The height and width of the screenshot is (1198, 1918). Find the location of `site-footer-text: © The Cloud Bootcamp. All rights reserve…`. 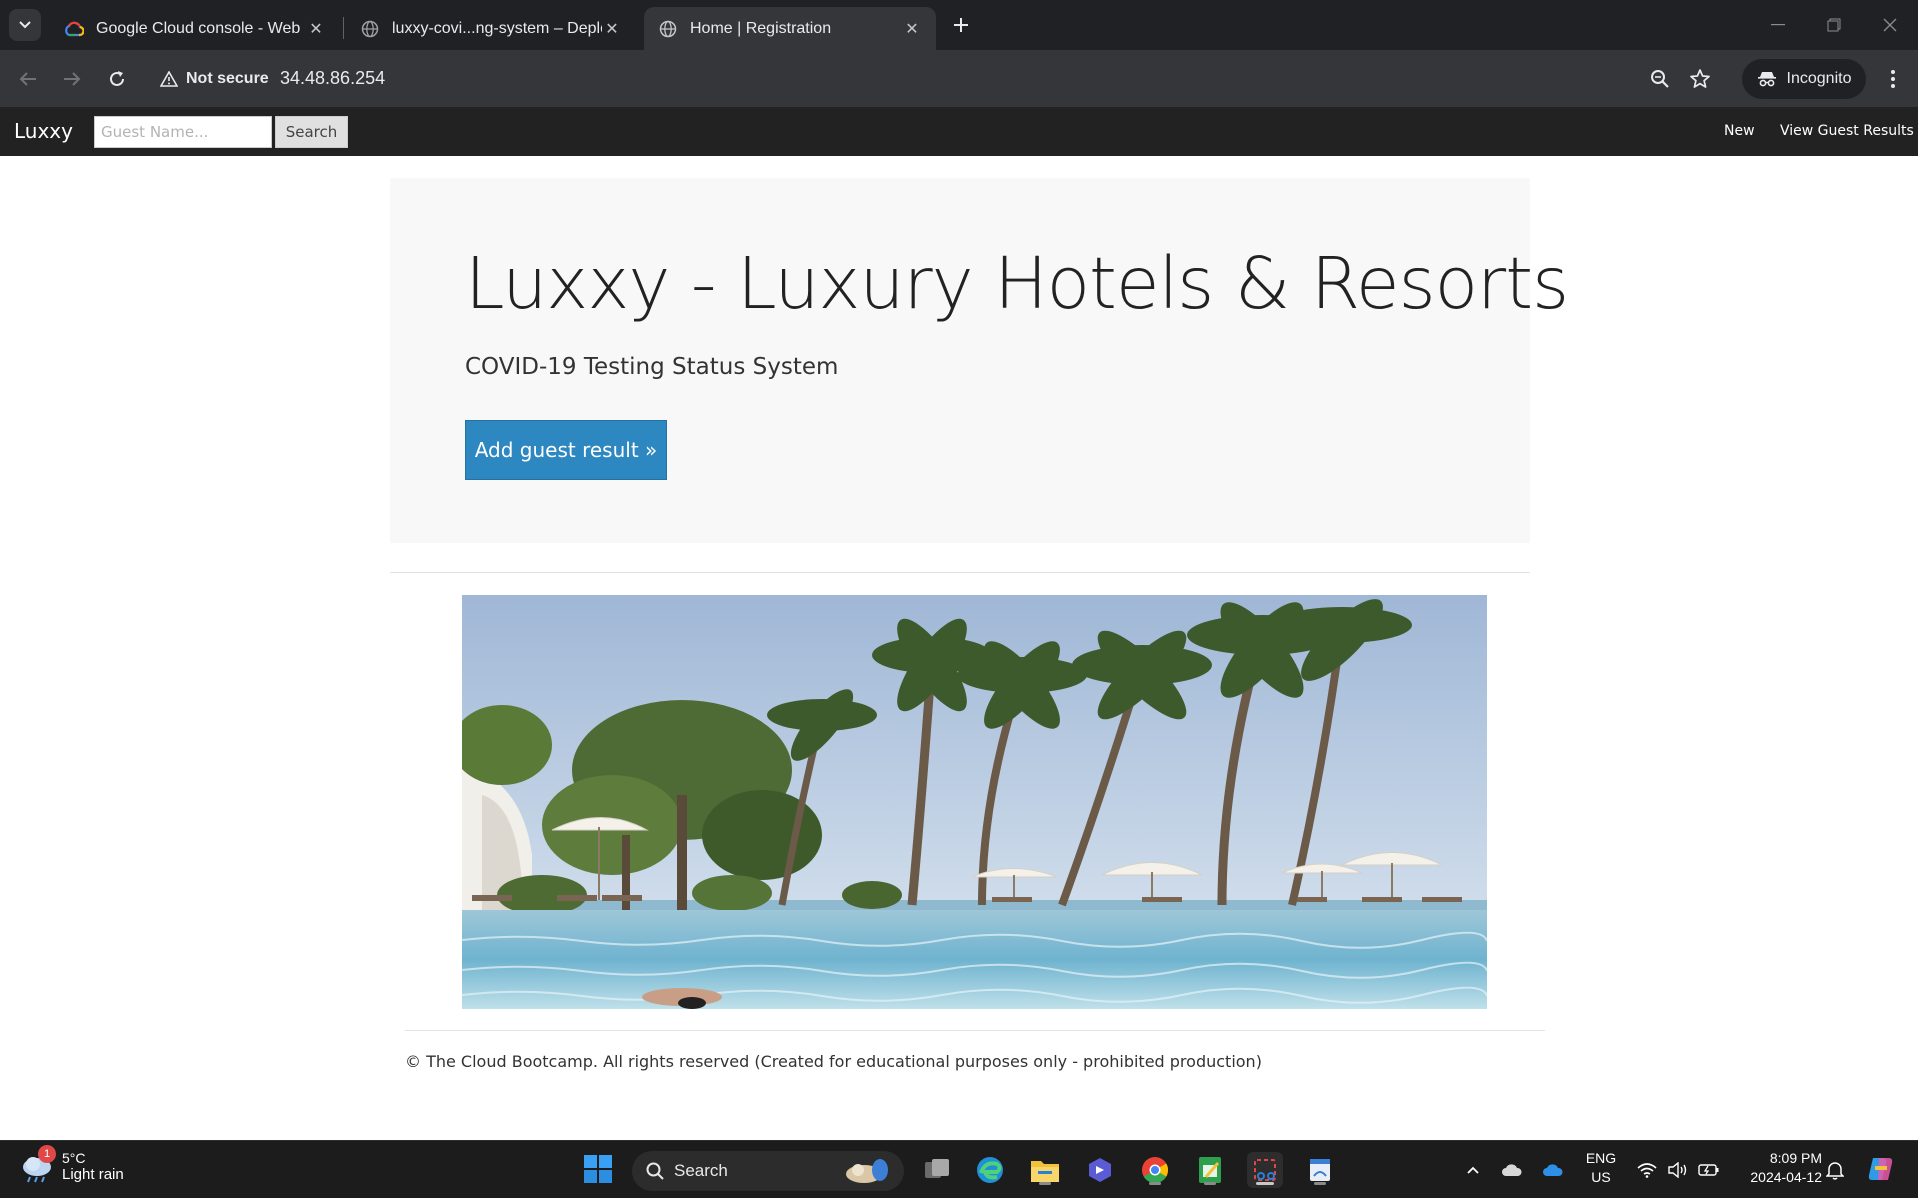

site-footer-text: © The Cloud Bootcamp. All rights reserve… is located at coordinates (833, 1061).